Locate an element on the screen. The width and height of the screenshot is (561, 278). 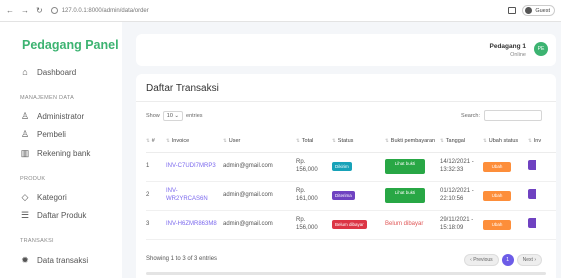
column-header: ⇅ Status is located at coordinates (358, 141).